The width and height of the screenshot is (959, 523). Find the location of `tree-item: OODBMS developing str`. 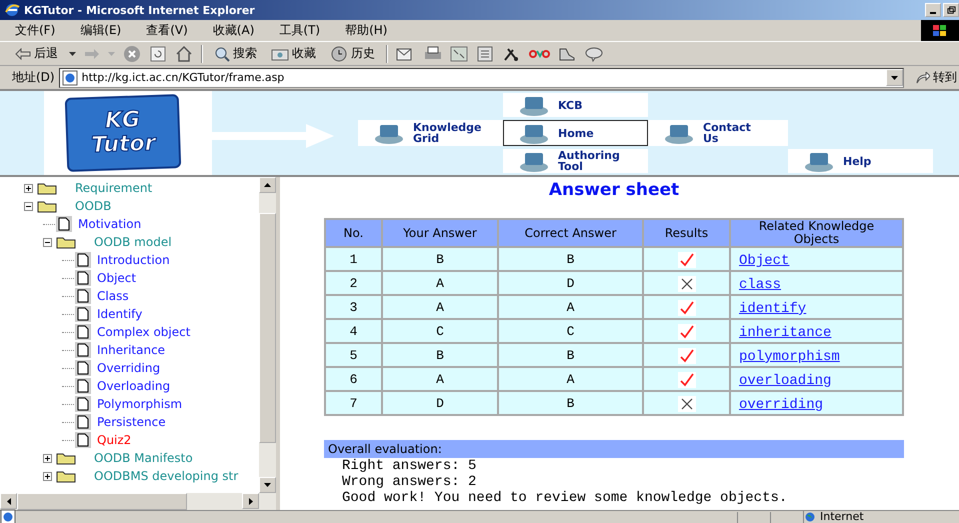

tree-item: OODBMS developing str is located at coordinates (166, 476).